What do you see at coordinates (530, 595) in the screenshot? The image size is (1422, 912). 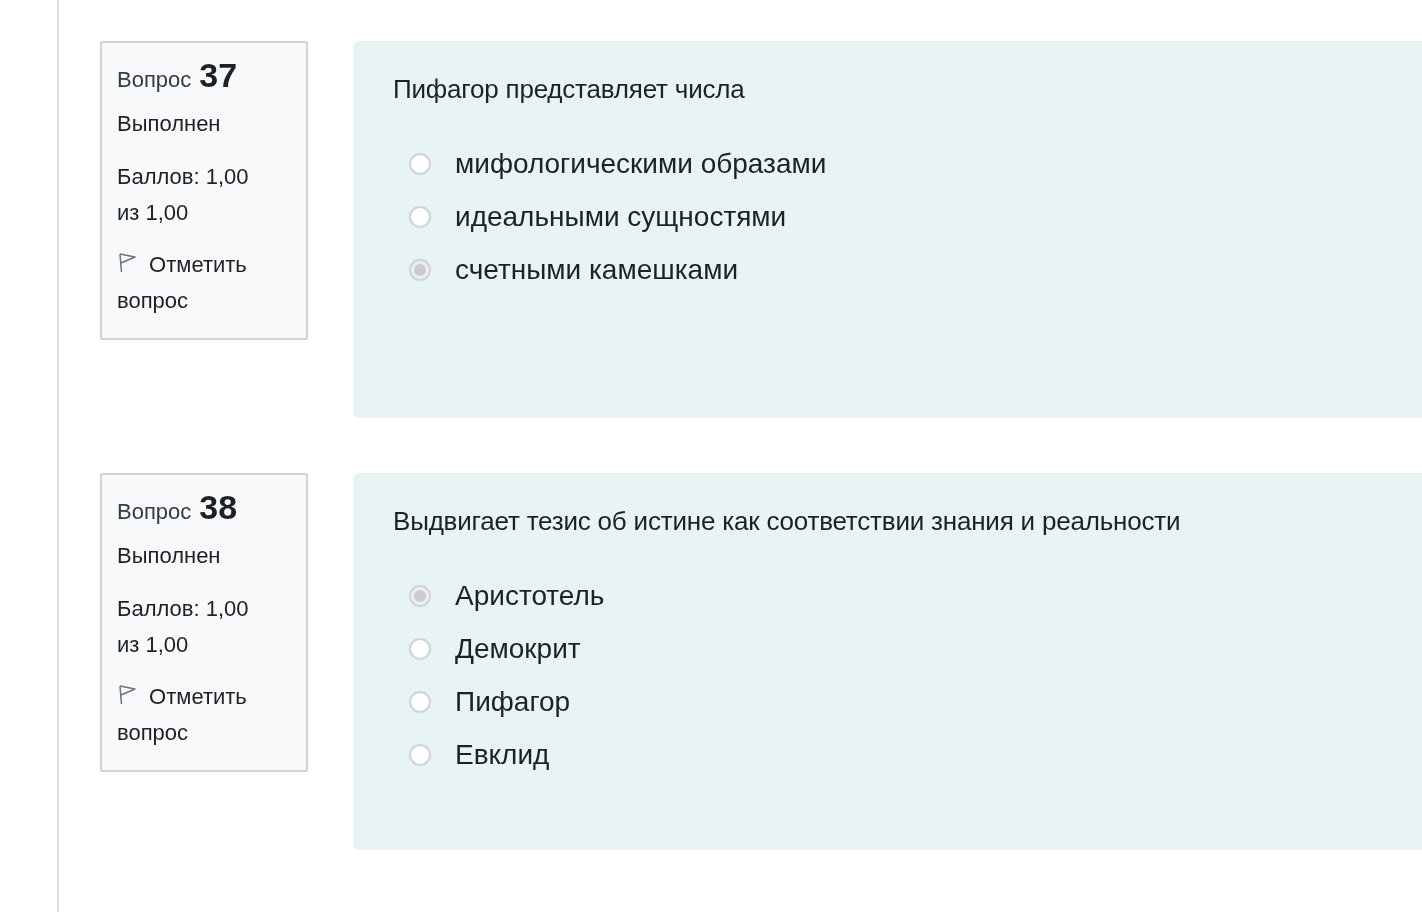 I see `answer-option: Аристотель` at bounding box center [530, 595].